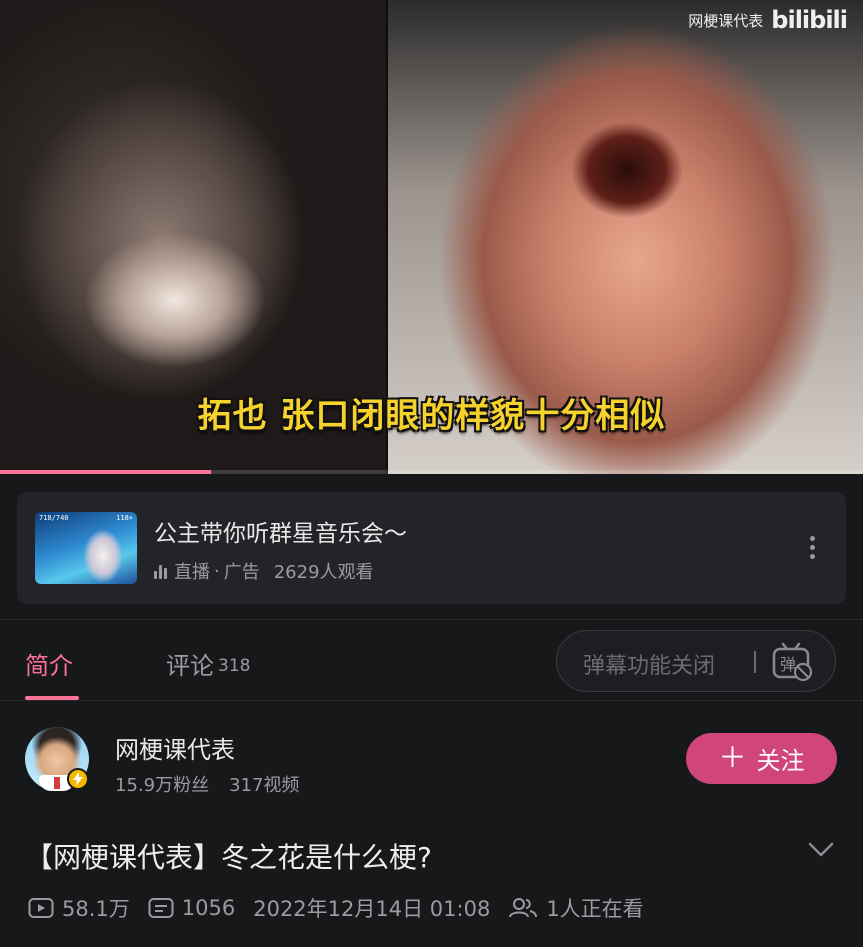  I want to click on view-count: 58.1万, so click(96, 909).